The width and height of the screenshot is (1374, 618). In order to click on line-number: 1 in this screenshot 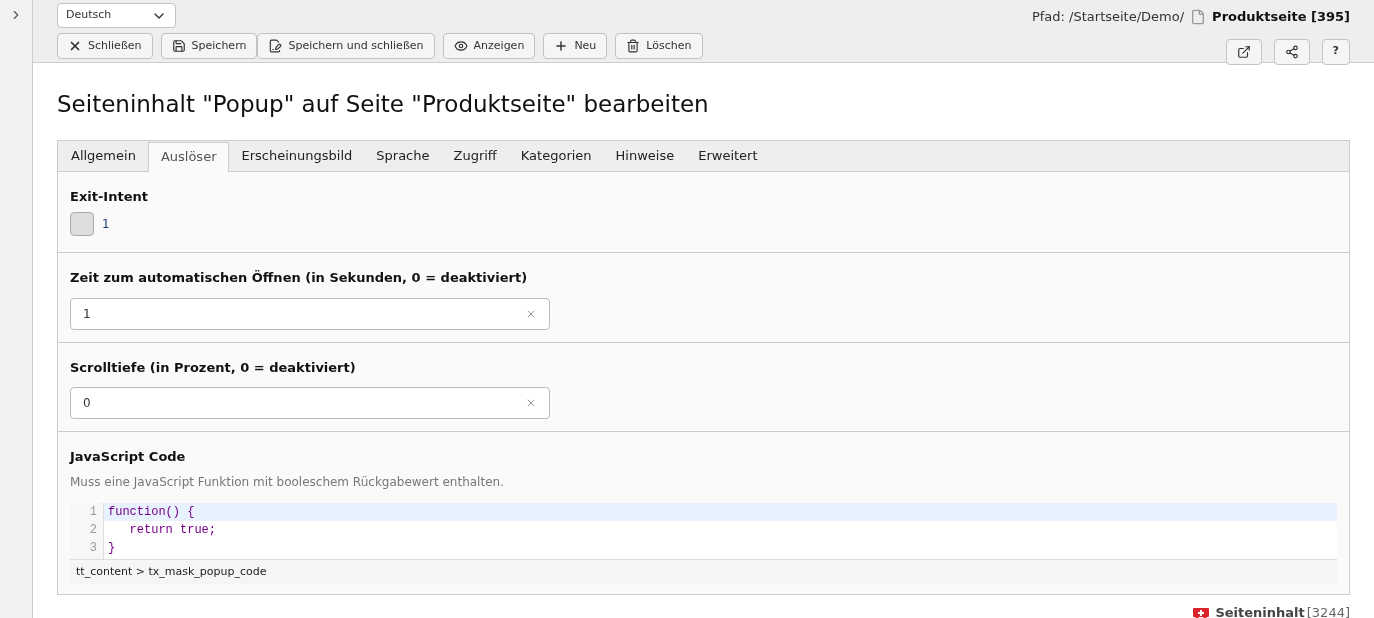, I will do `click(87, 511)`.